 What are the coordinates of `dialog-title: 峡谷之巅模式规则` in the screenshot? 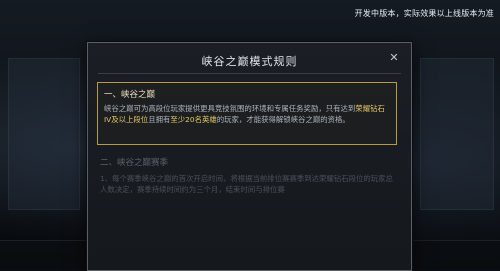 It's located at (249, 61).